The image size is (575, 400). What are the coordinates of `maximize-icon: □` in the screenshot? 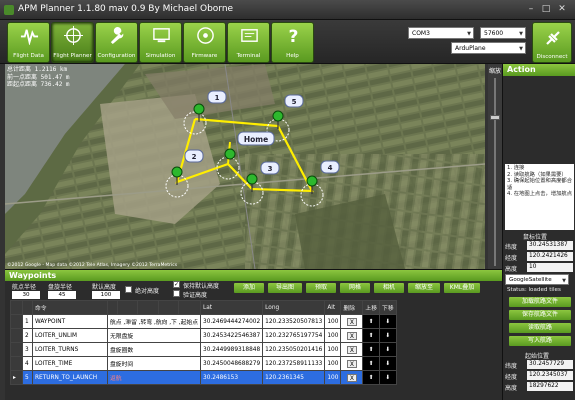 It's located at (546, 9).